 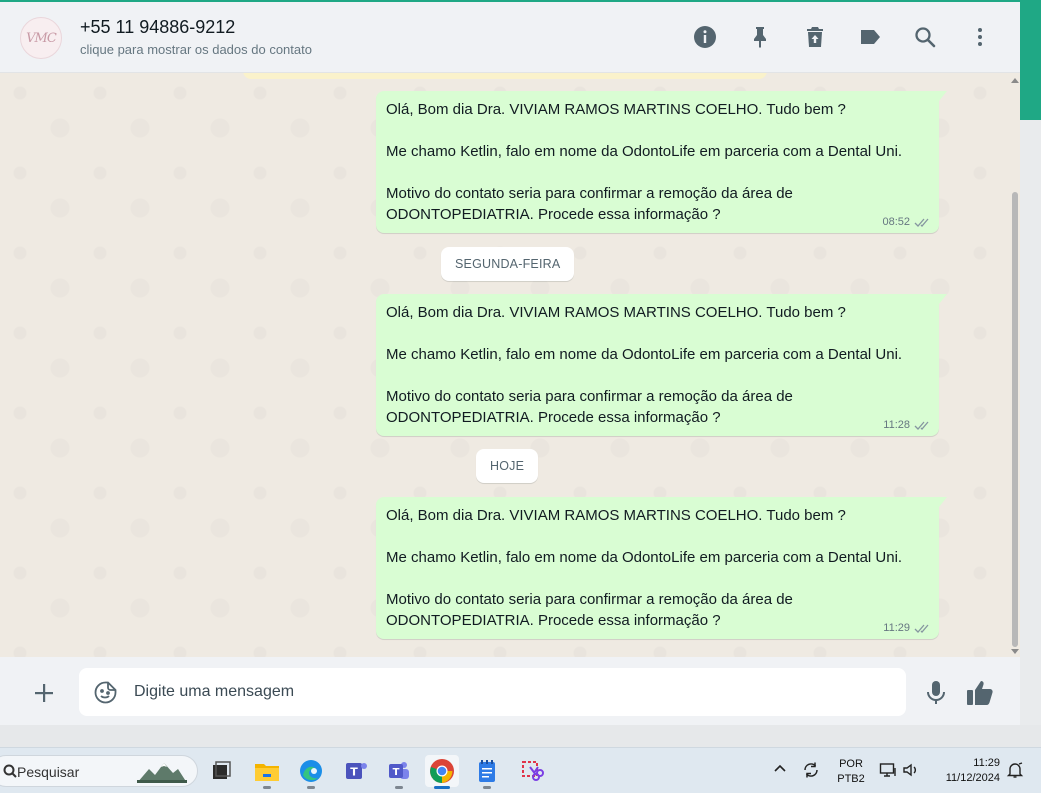 I want to click on thumbs-up-icon, so click(x=980, y=693).